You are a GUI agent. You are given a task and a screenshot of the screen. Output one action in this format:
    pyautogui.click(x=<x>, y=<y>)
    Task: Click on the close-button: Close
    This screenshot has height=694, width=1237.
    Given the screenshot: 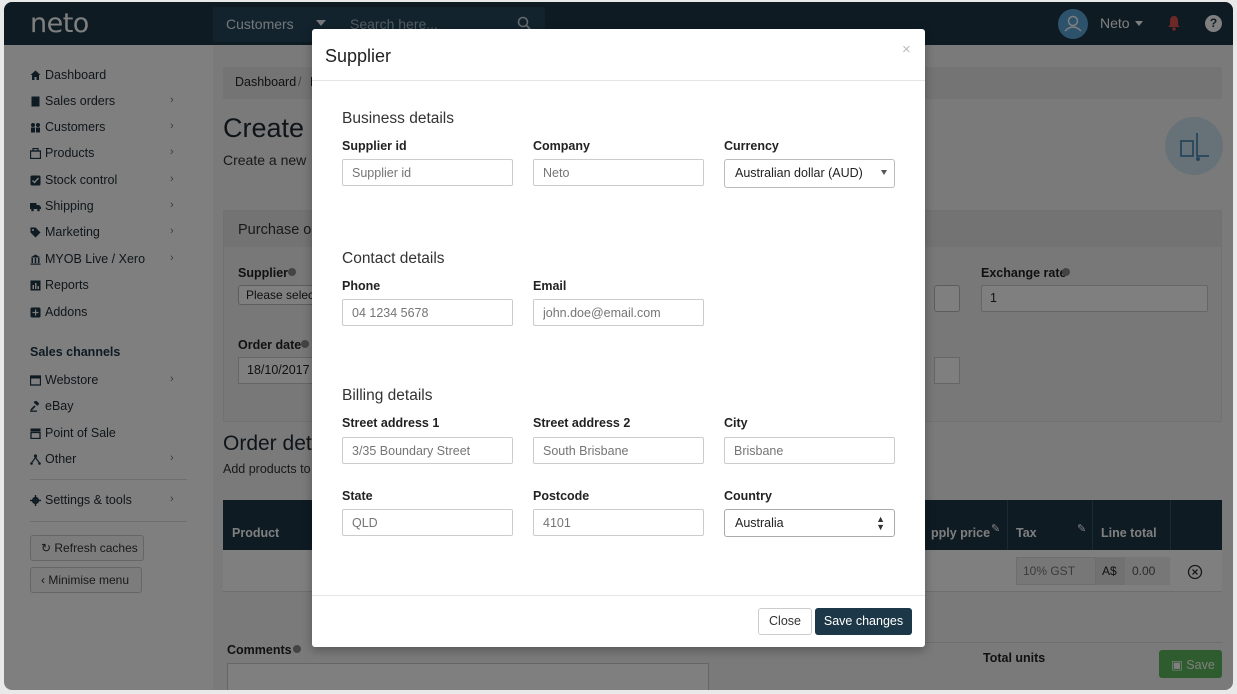 What is the action you would take?
    pyautogui.click(x=785, y=621)
    